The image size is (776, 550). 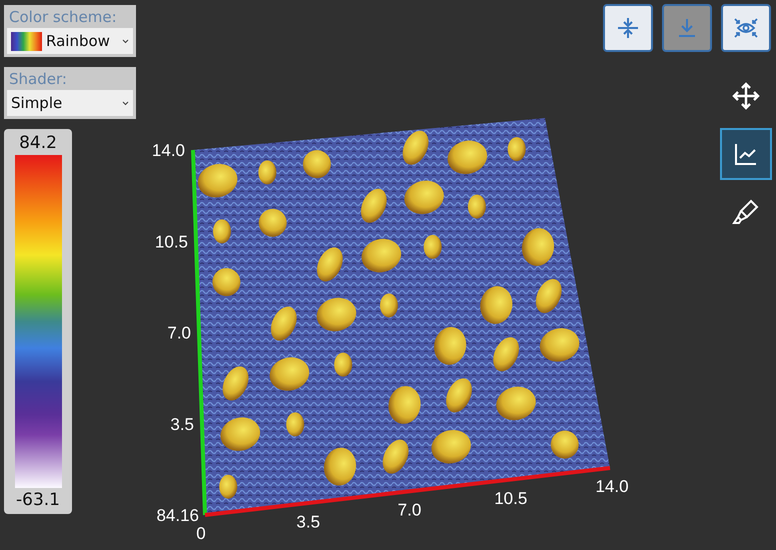 What do you see at coordinates (746, 96) in the screenshot?
I see `move-arrows-icon` at bounding box center [746, 96].